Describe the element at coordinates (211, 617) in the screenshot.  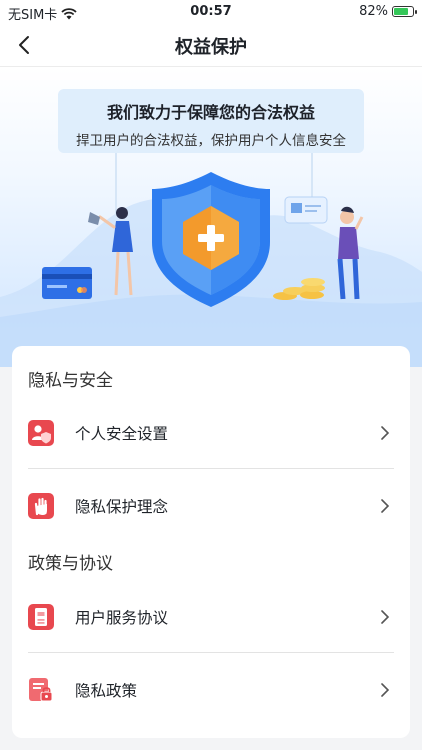
I see `row-service-agreement: 用户服务协议` at that location.